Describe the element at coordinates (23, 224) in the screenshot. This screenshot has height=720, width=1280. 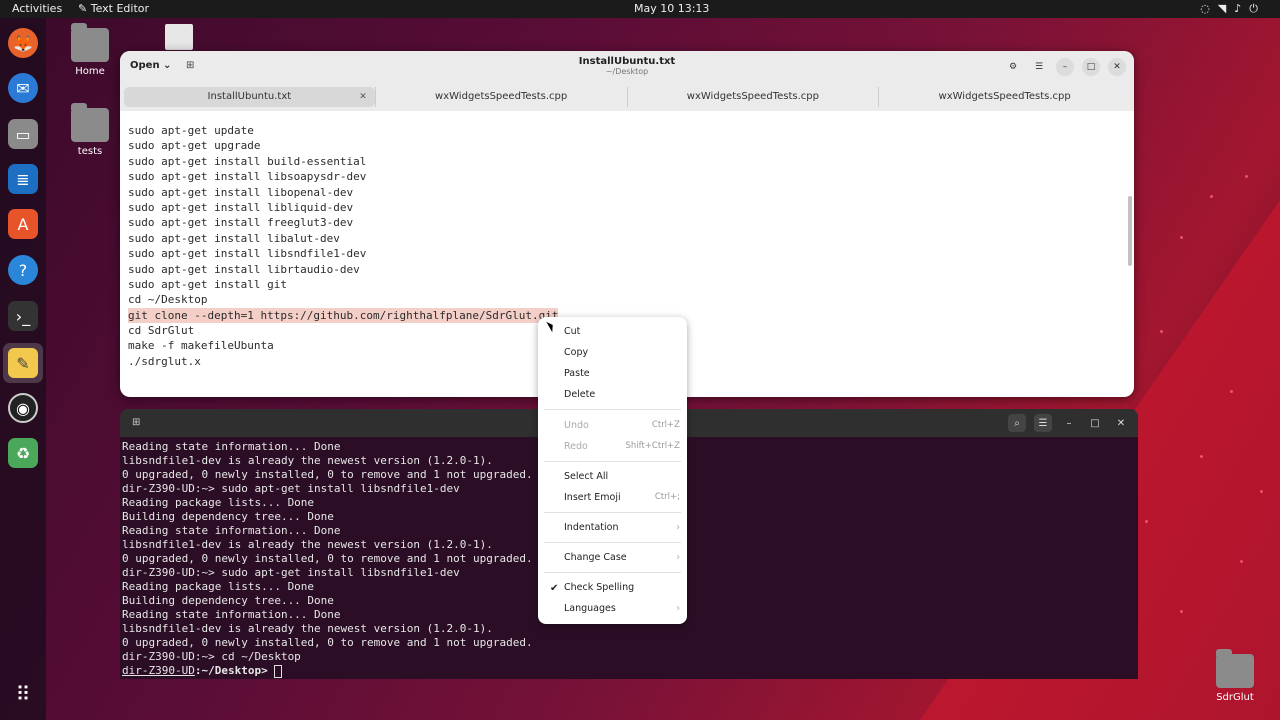
I see `app-center-icon: A` at that location.